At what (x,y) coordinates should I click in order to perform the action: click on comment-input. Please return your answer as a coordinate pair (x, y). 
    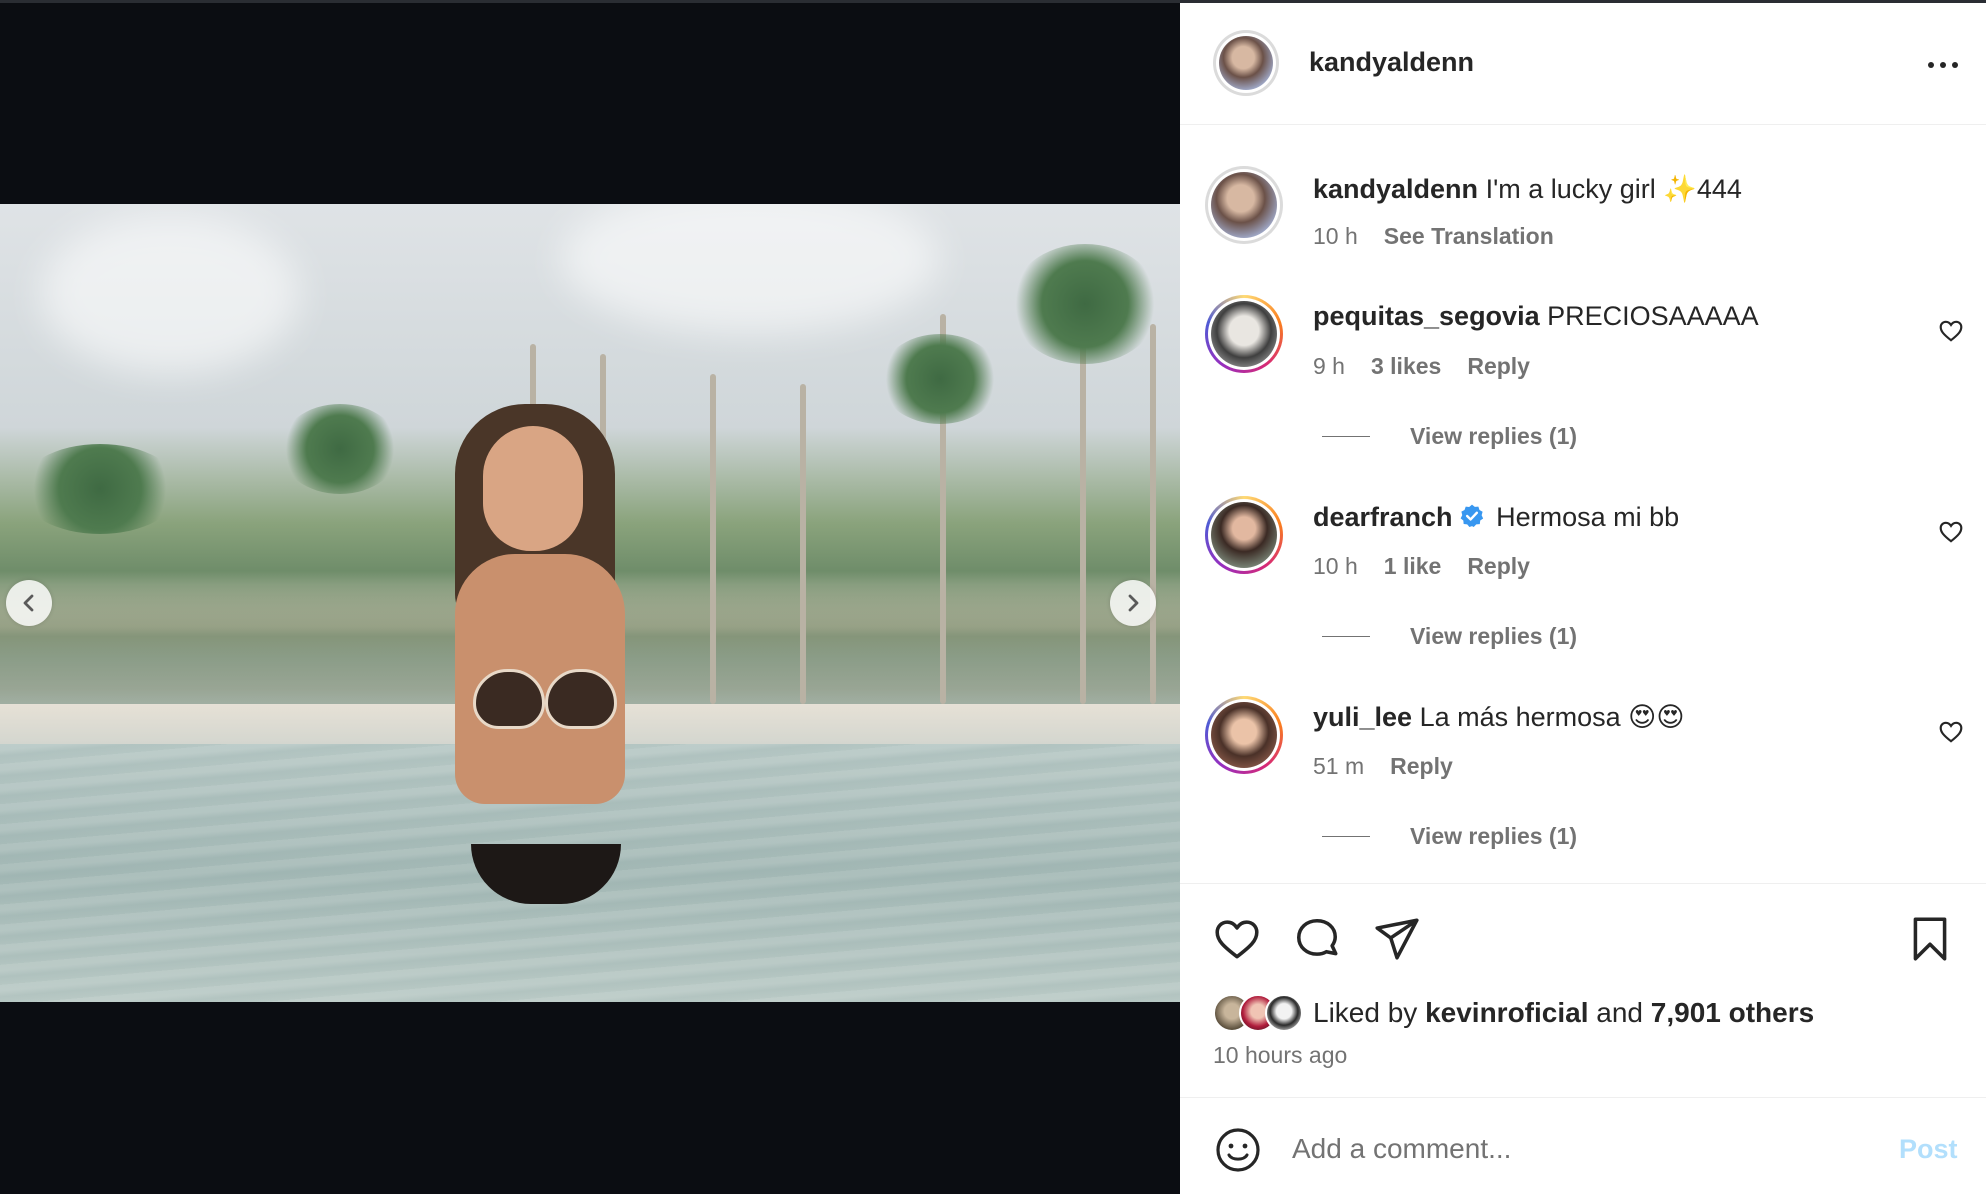
    Looking at the image, I should click on (1572, 1149).